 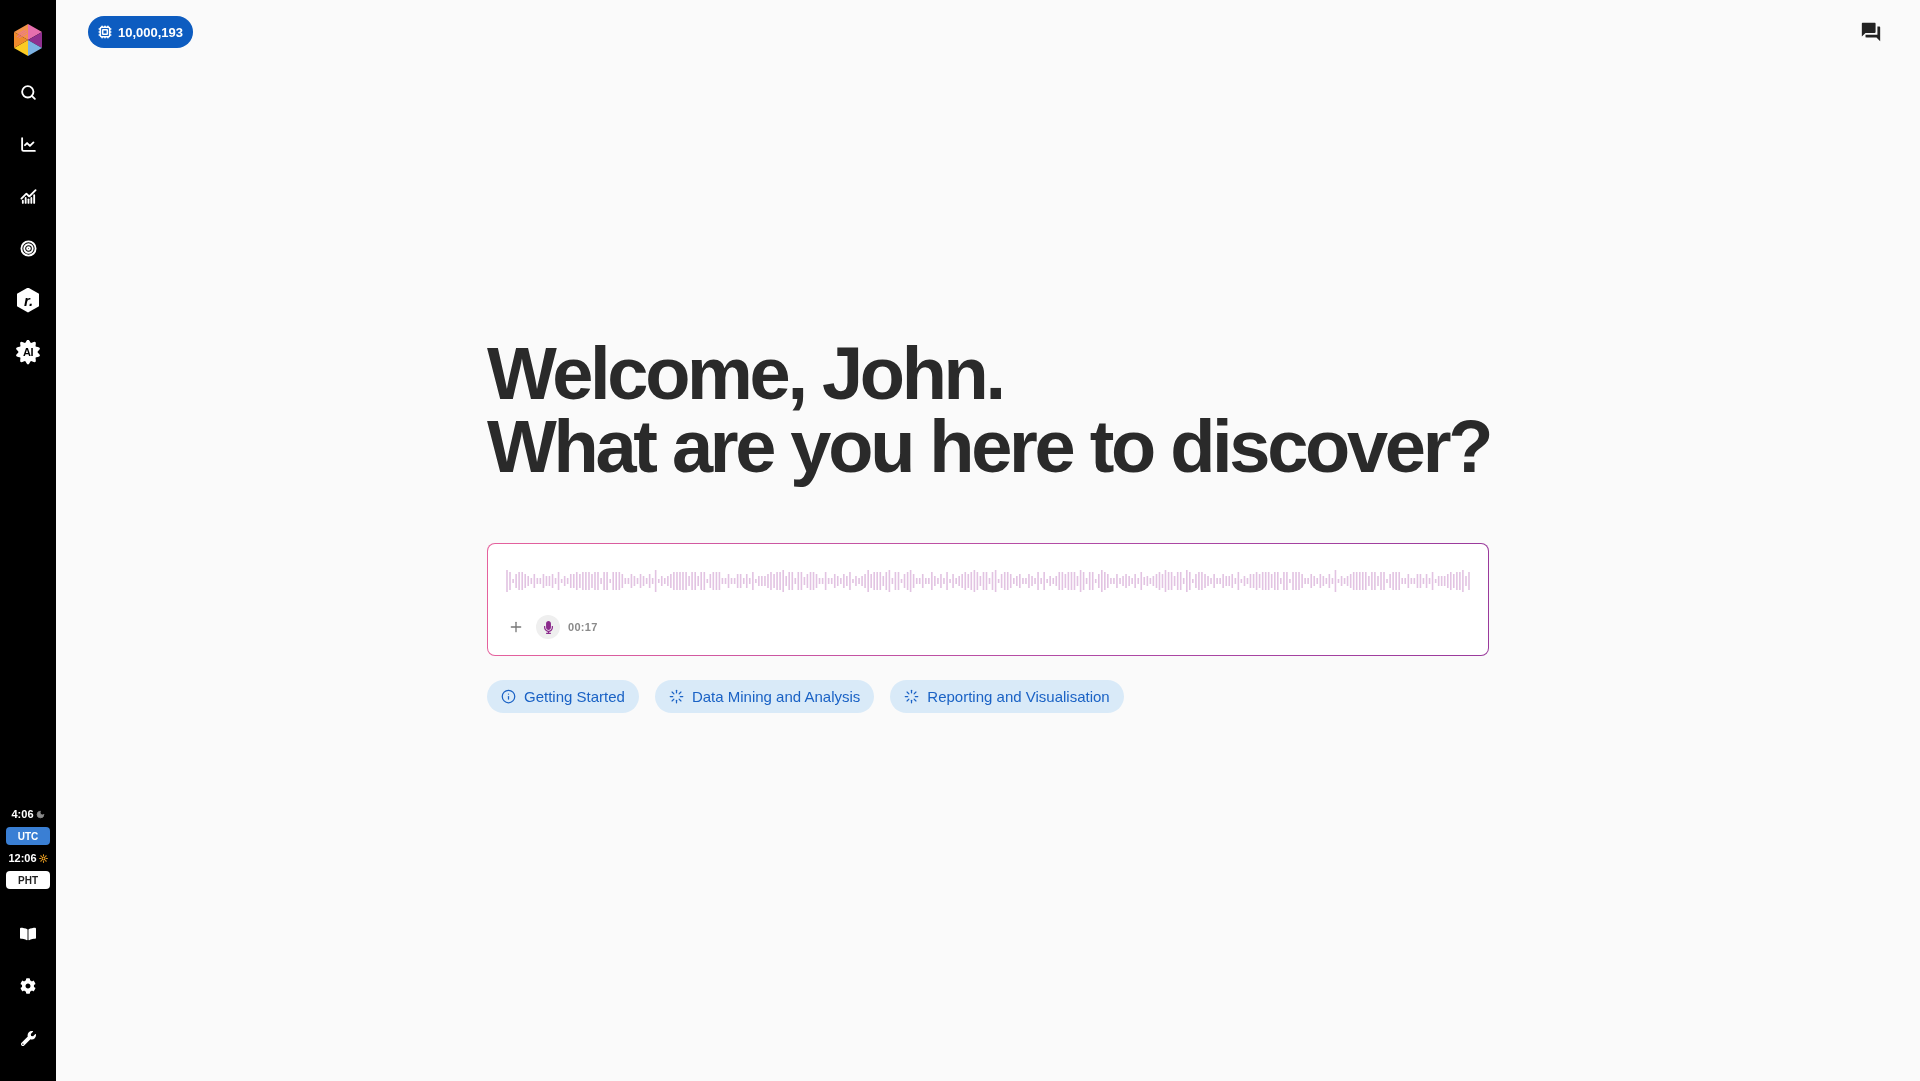 I want to click on timezone-toggle: UTC, so click(x=28, y=836).